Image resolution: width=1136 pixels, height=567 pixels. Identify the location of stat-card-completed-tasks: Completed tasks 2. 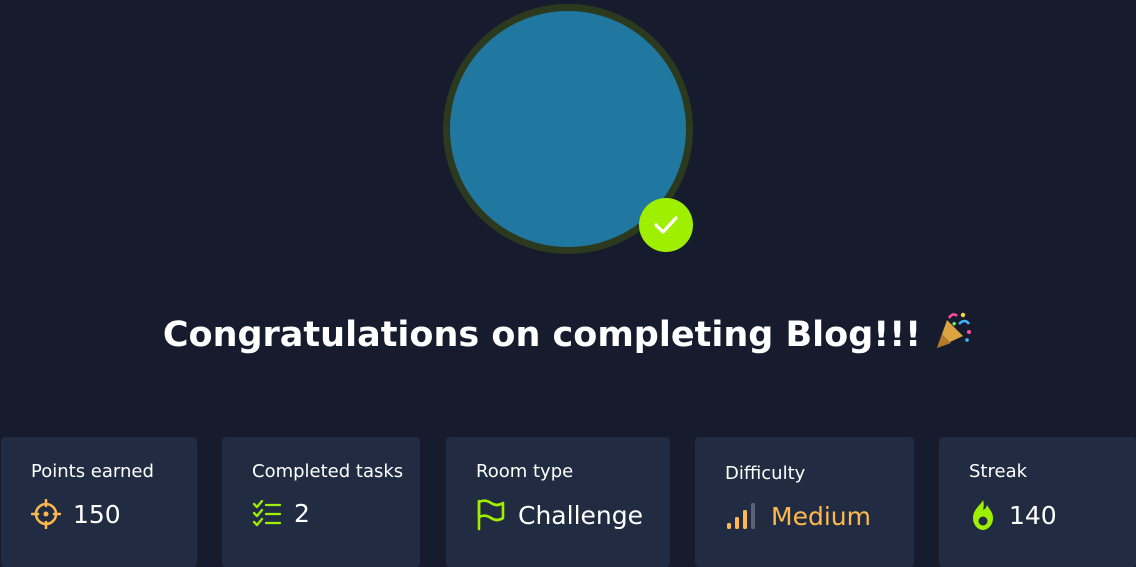
(321, 502).